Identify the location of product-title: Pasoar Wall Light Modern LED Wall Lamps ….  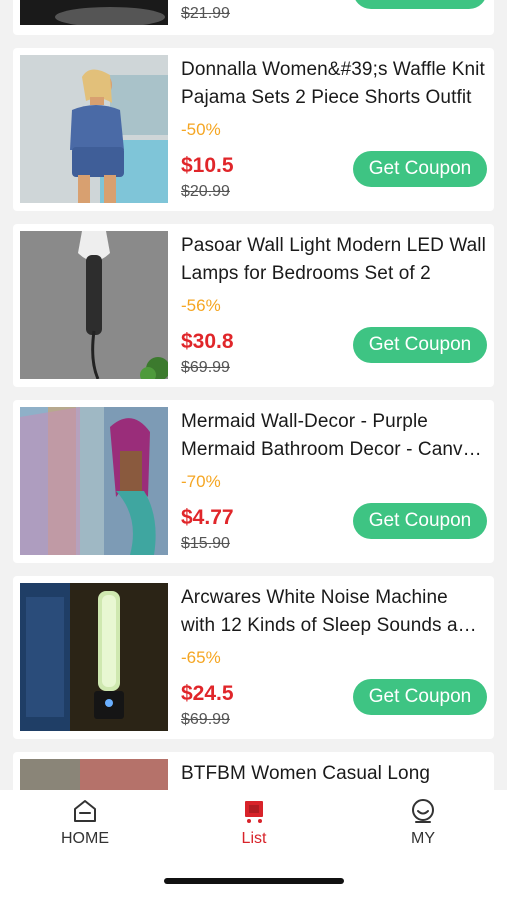
(334, 260).